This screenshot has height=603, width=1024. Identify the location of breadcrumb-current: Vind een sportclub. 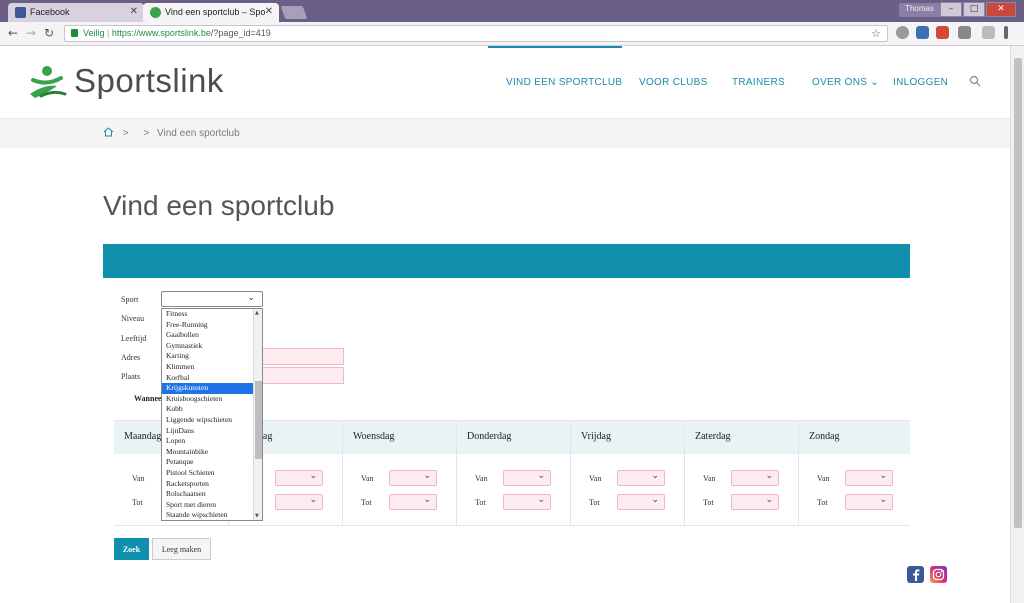
(198, 133).